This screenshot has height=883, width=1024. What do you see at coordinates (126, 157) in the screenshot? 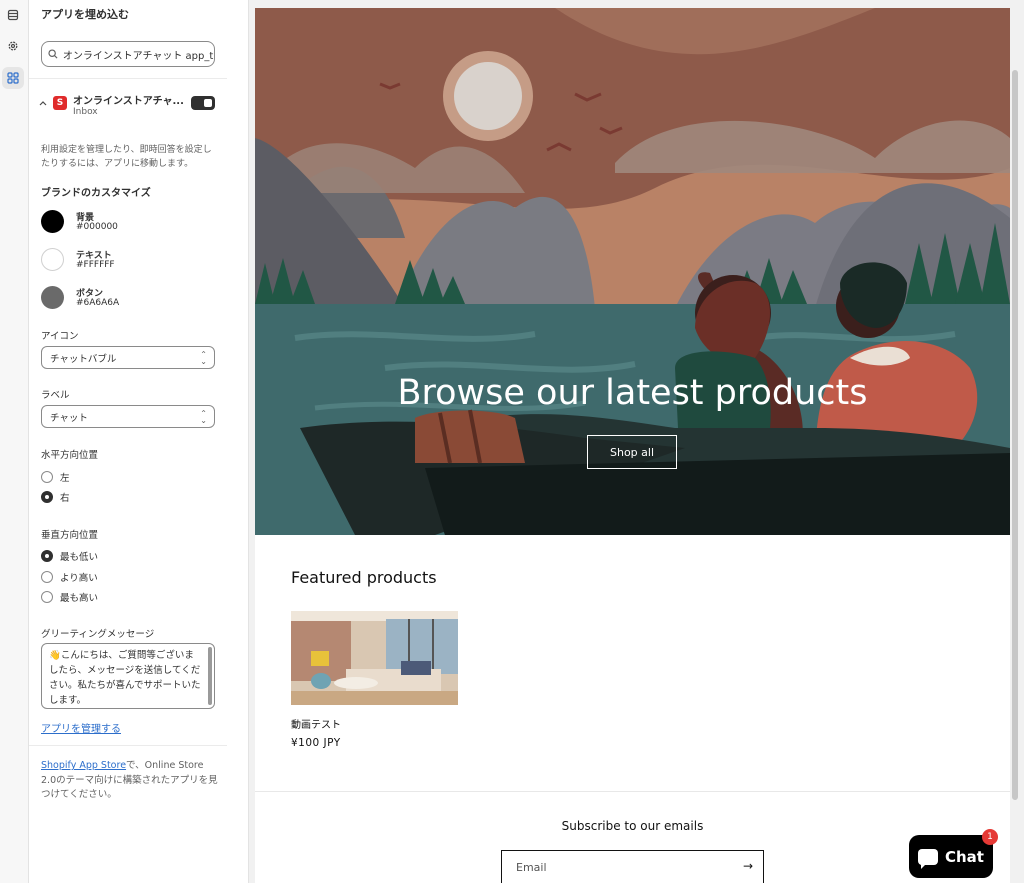
I see `help-text: 利用設定を管理したり、即時回答を設定したりするには、アプリに移動します。` at bounding box center [126, 157].